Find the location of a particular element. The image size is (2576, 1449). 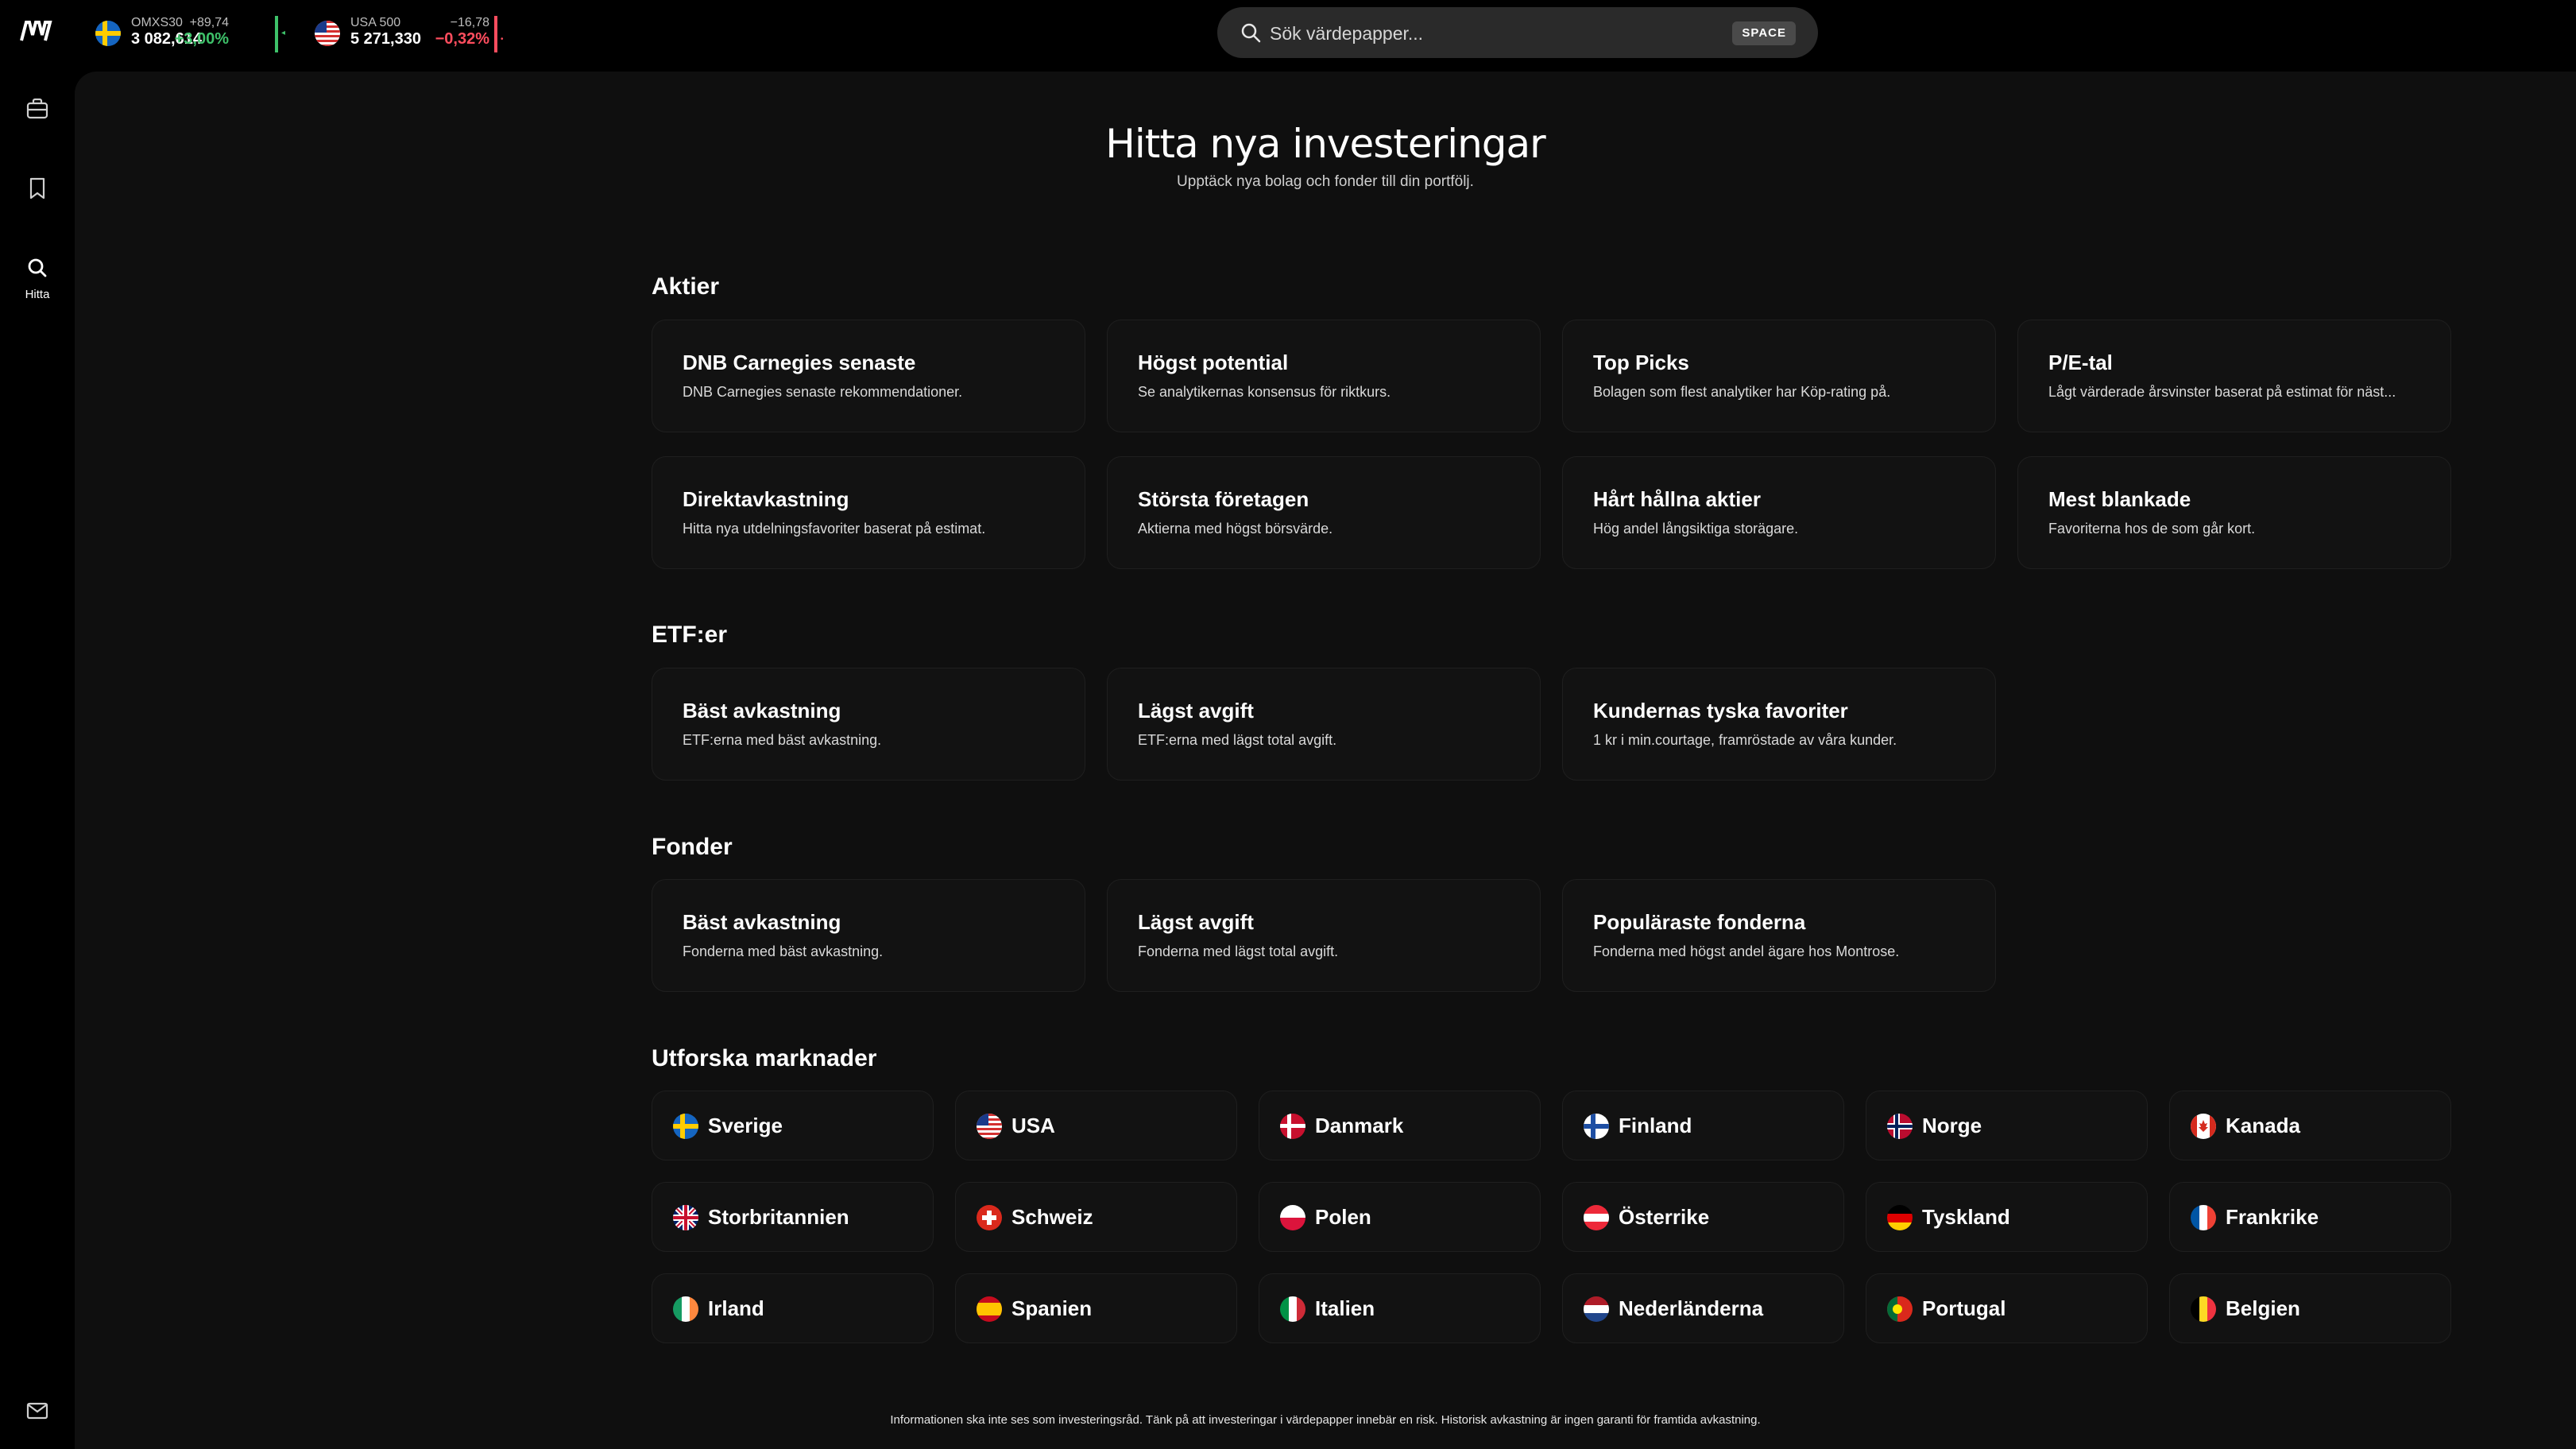

switzerland-flag-icon is located at coordinates (989, 1217).